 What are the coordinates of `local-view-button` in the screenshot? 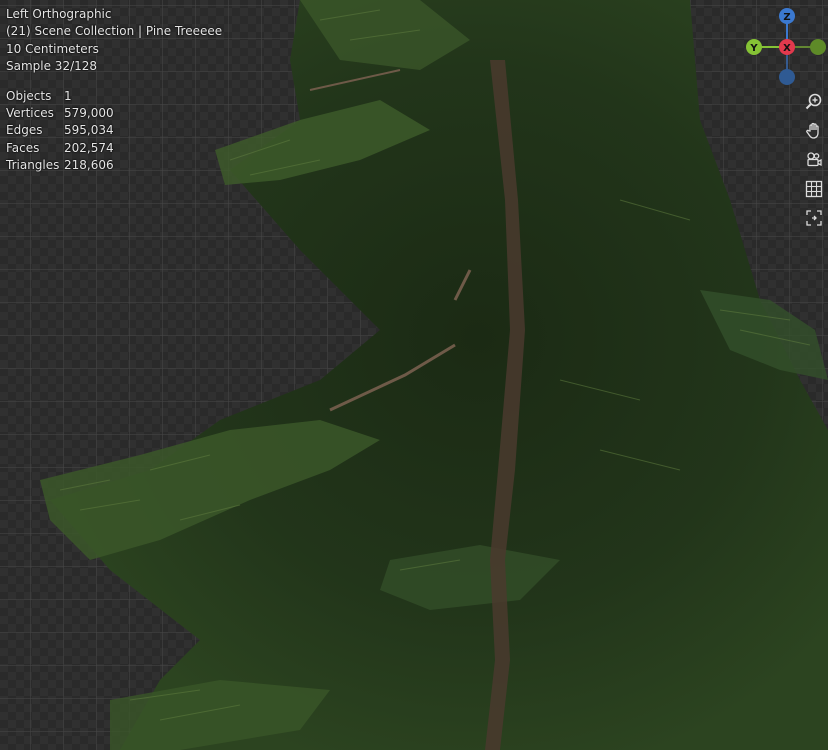 It's located at (814, 218).